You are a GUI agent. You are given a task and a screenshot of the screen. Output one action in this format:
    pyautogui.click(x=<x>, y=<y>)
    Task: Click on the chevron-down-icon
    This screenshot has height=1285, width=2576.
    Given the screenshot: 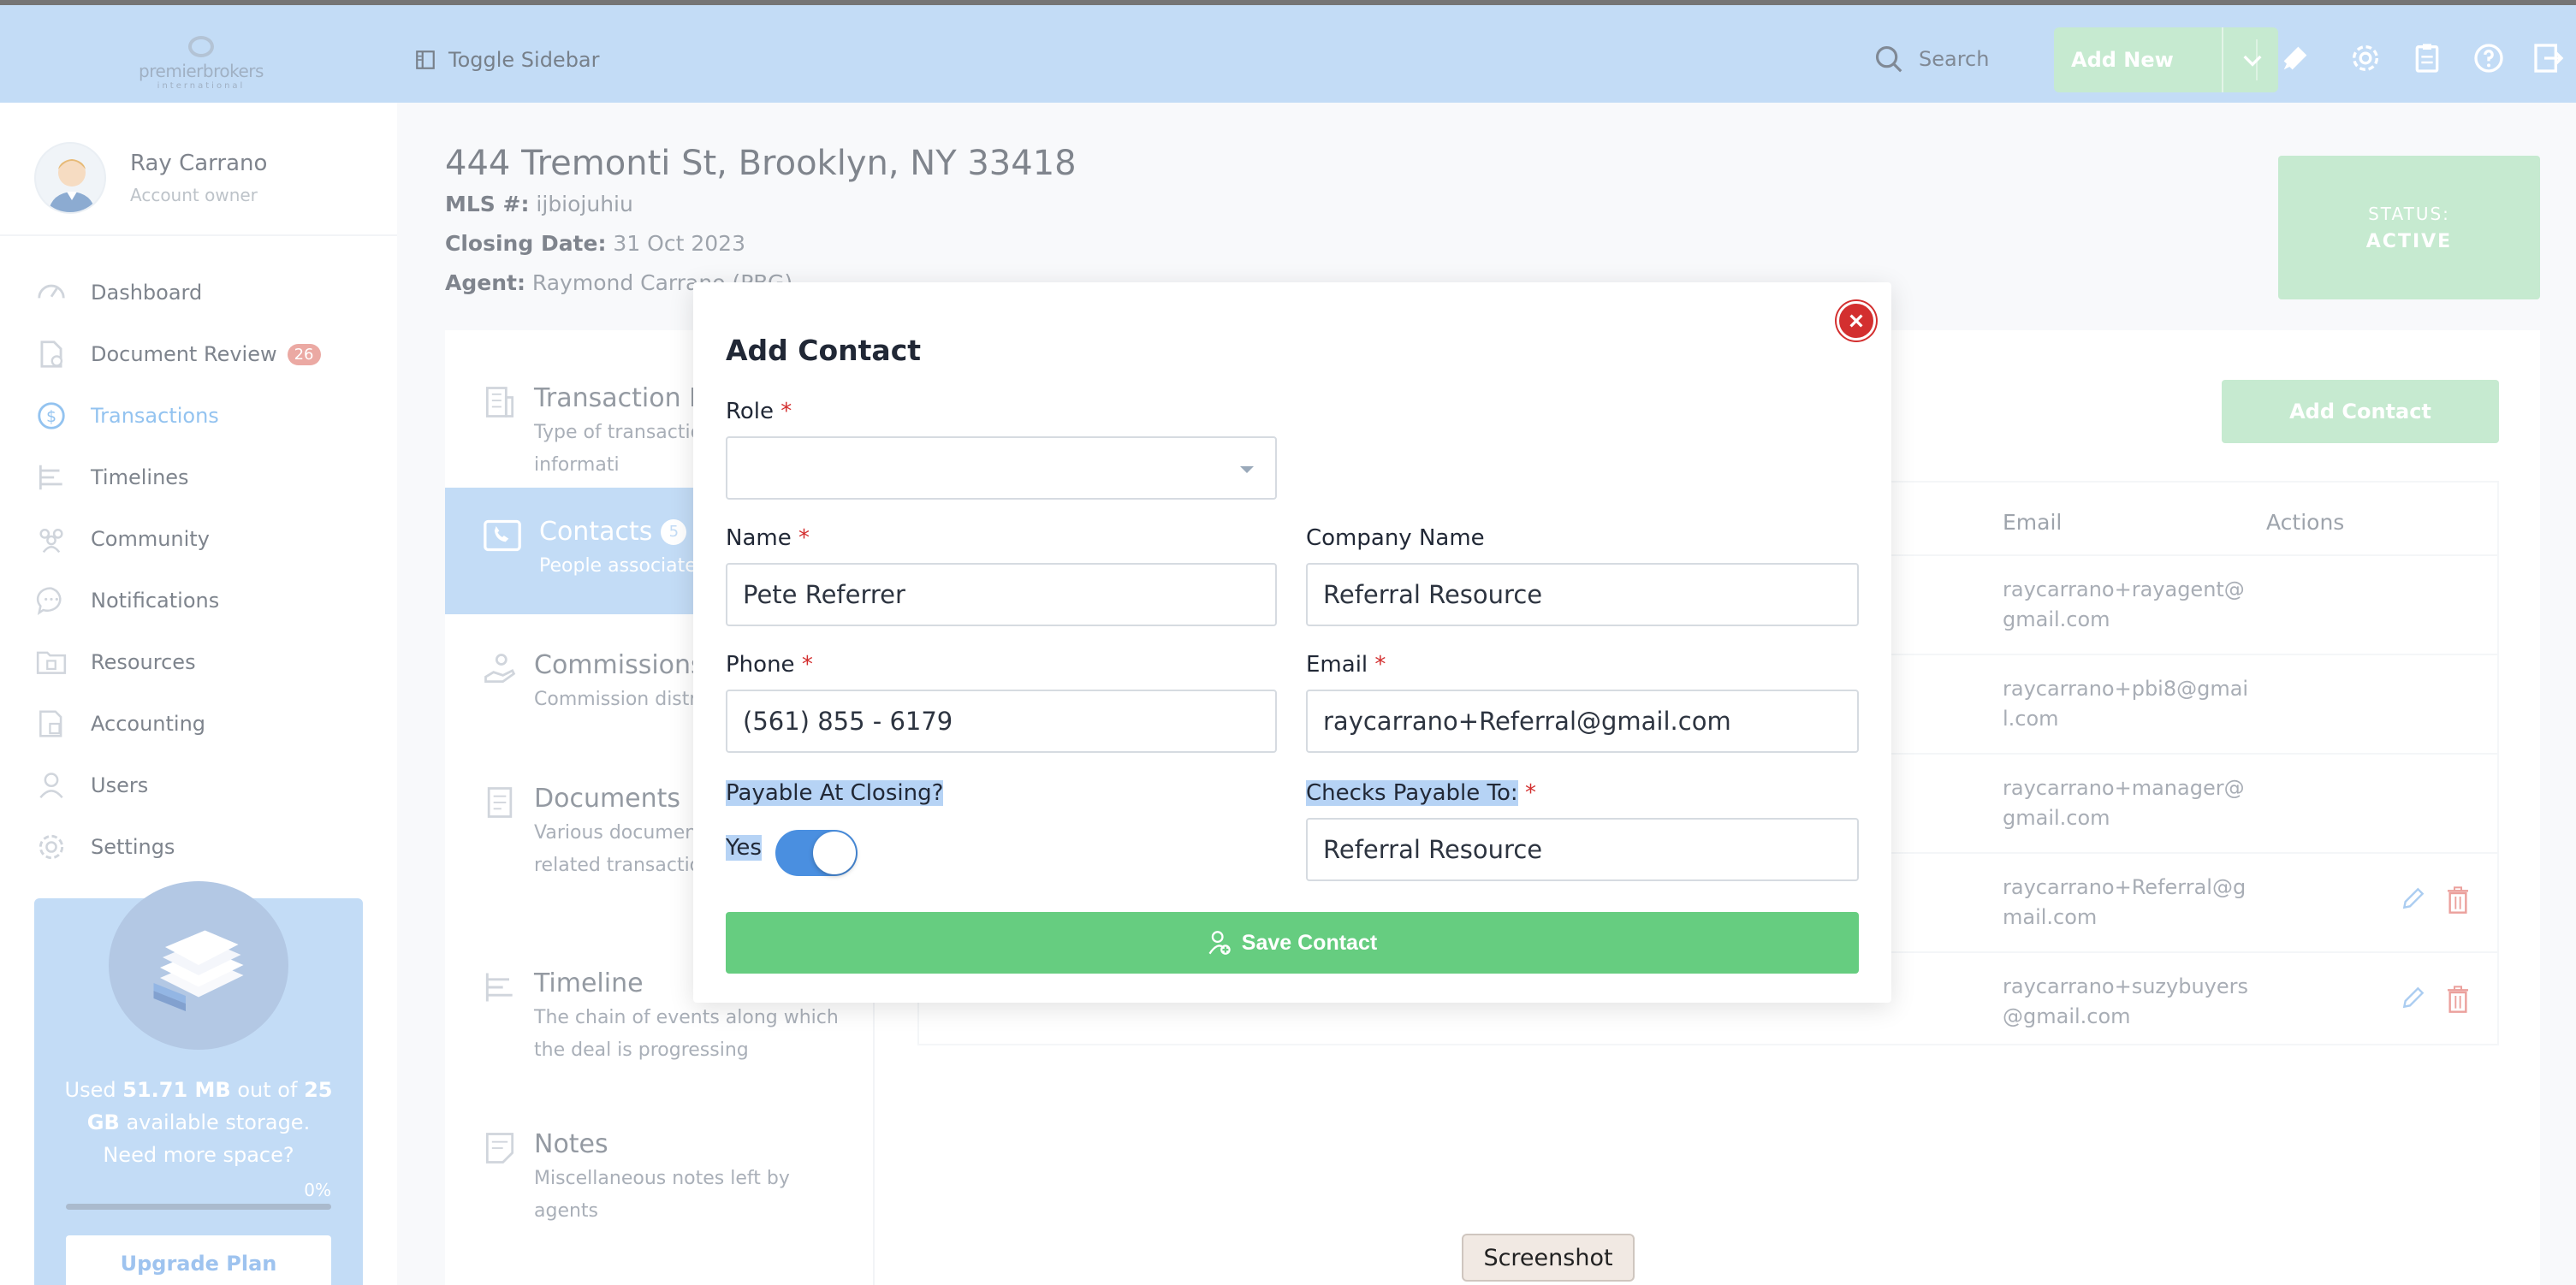 What is the action you would take?
    pyautogui.click(x=1247, y=470)
    